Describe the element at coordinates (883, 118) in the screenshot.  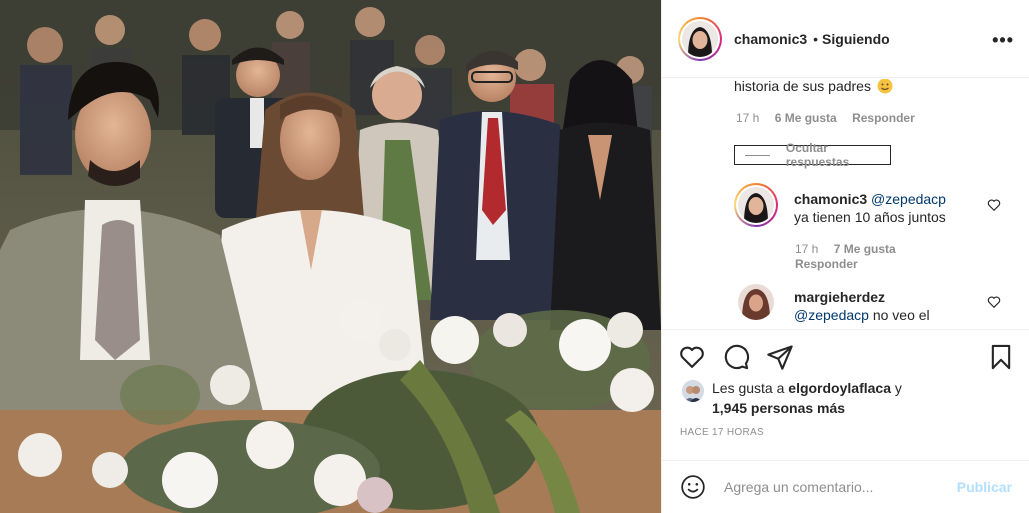
I see `caption-reply-button: Responder` at that location.